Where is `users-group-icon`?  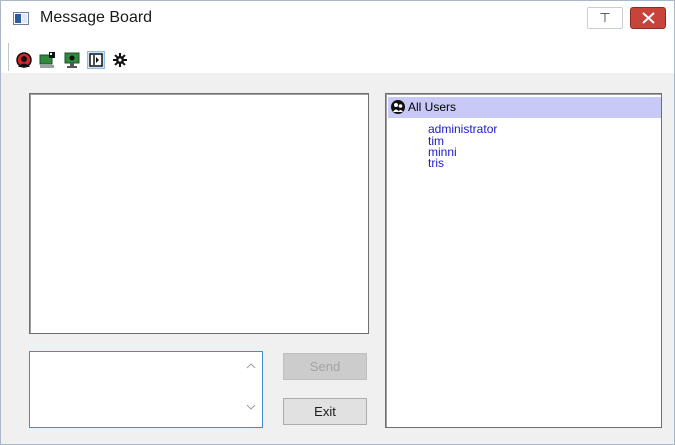 users-group-icon is located at coordinates (398, 107).